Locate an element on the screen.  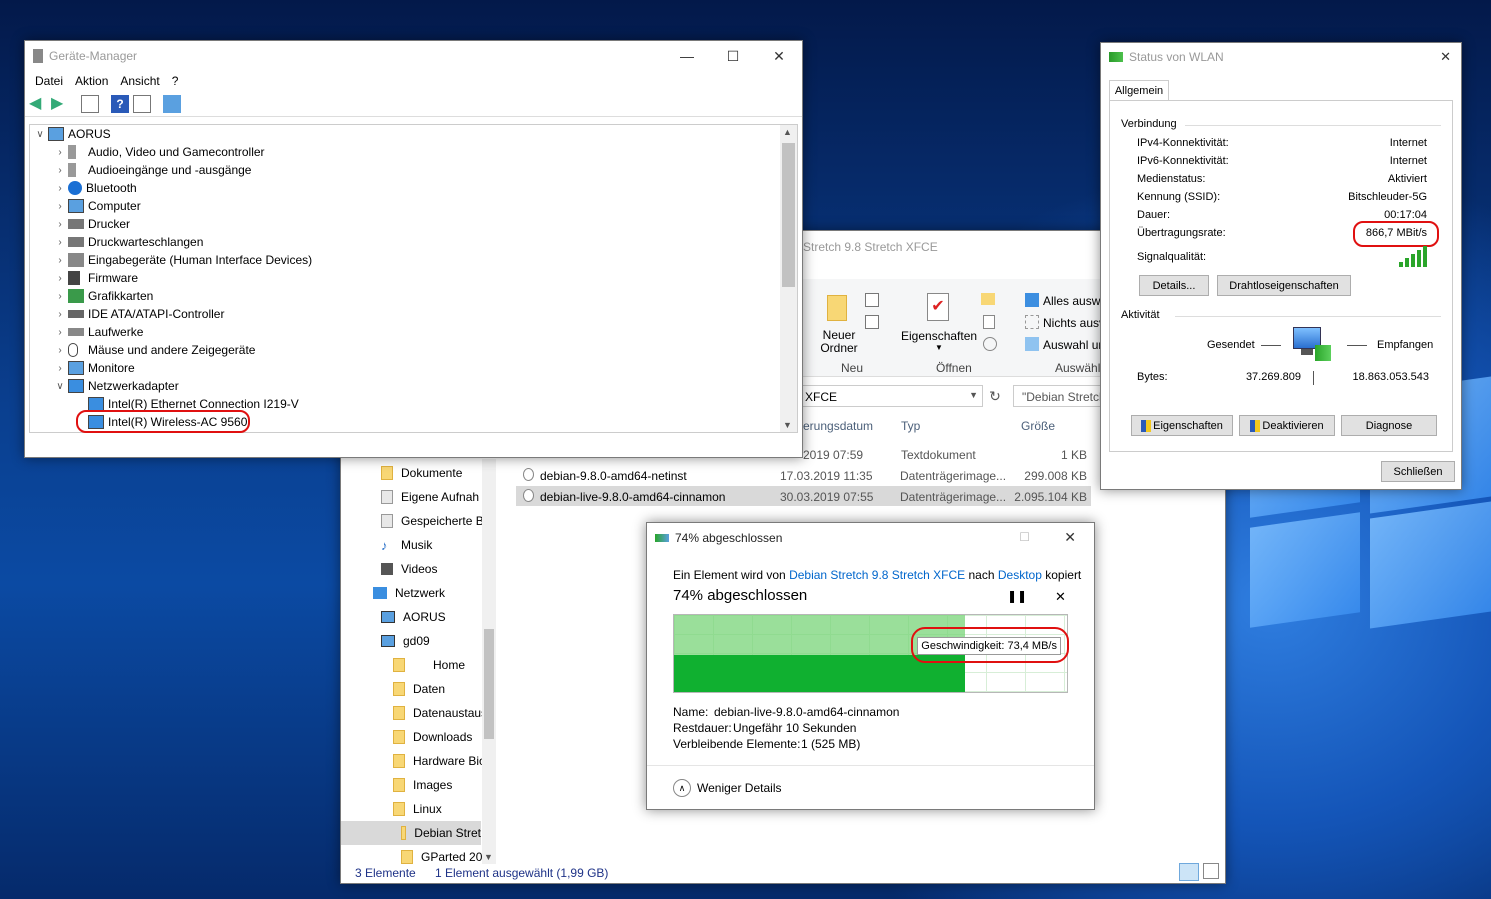
tree-category: › Grafikkarten is located at coordinates (413, 296).